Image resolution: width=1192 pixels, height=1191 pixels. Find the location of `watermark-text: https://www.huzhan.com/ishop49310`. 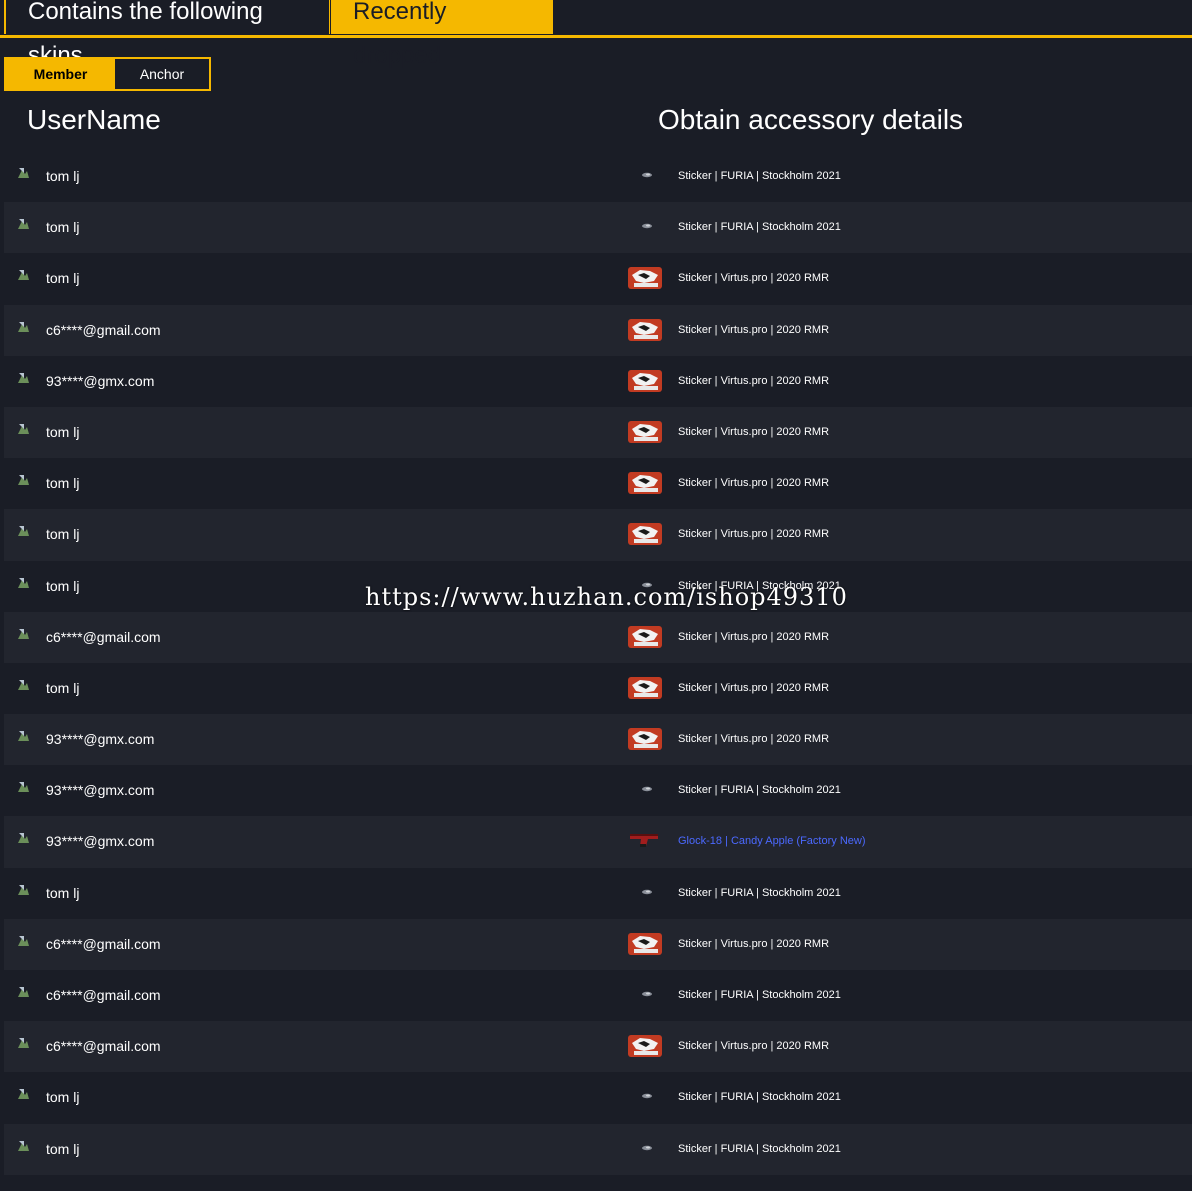

watermark-text: https://www.huzhan.com/ishop49310 is located at coordinates (606, 597).